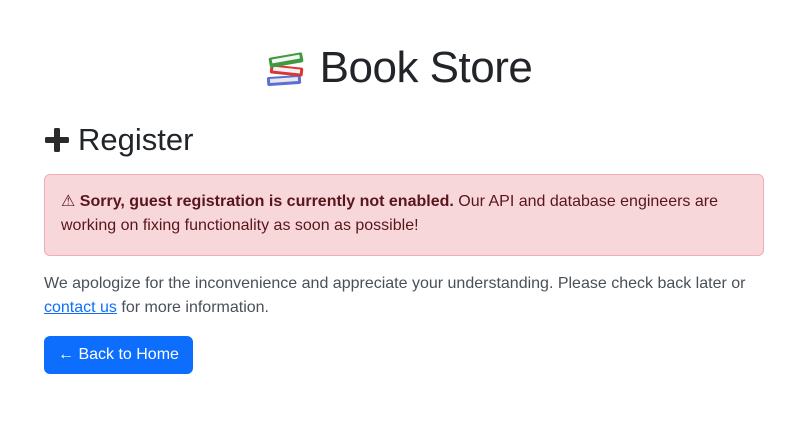  I want to click on site-header: Book Store, so click(398, 68).